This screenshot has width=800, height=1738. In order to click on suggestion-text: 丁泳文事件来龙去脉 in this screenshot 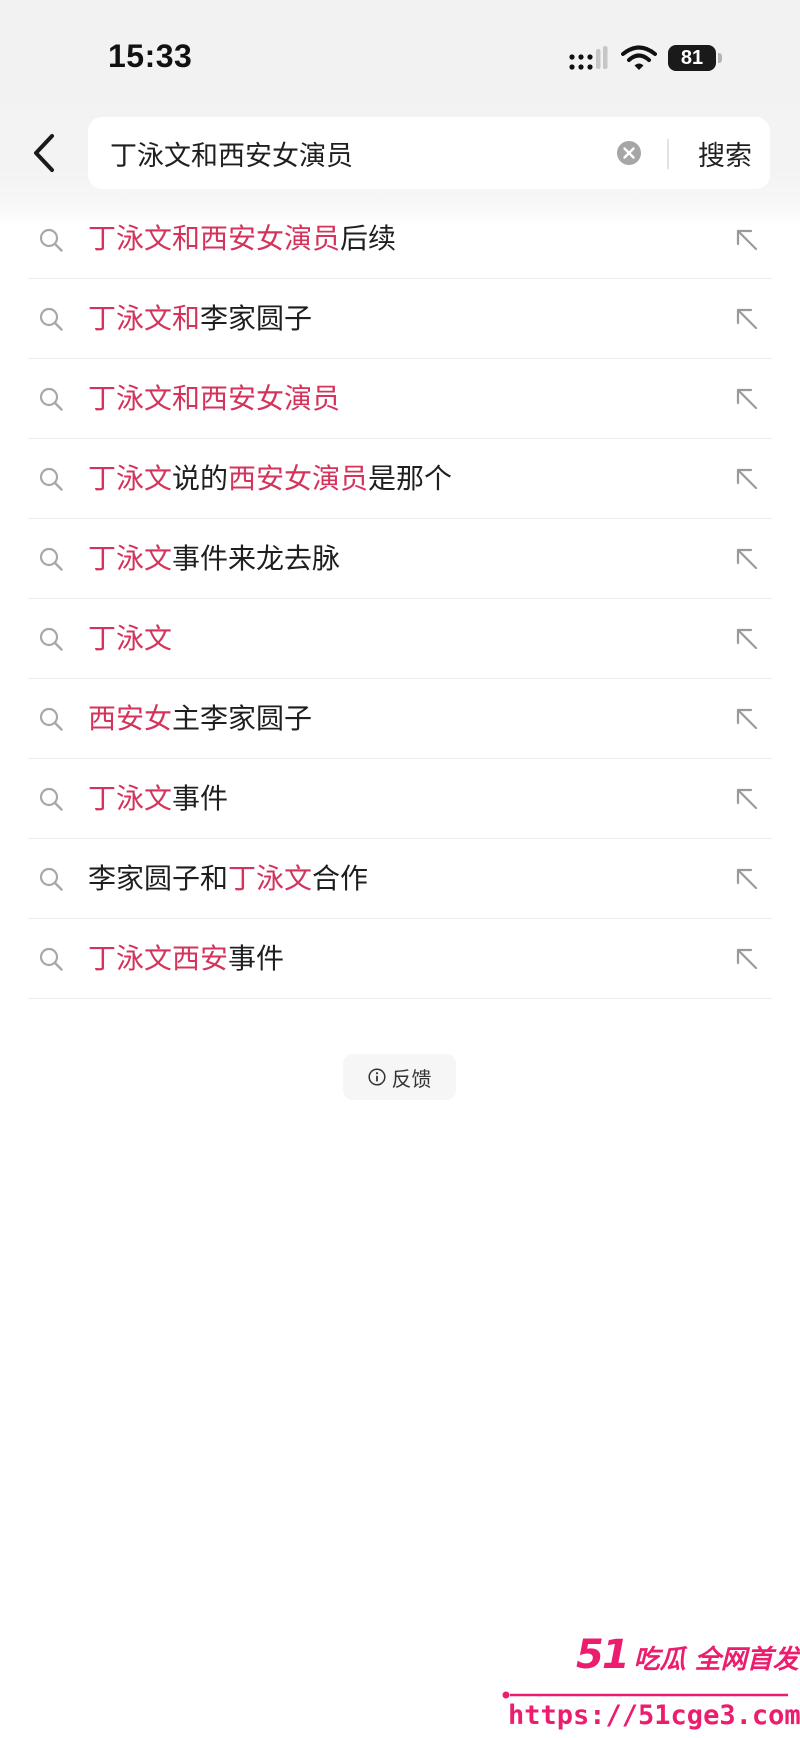, I will do `click(214, 559)`.